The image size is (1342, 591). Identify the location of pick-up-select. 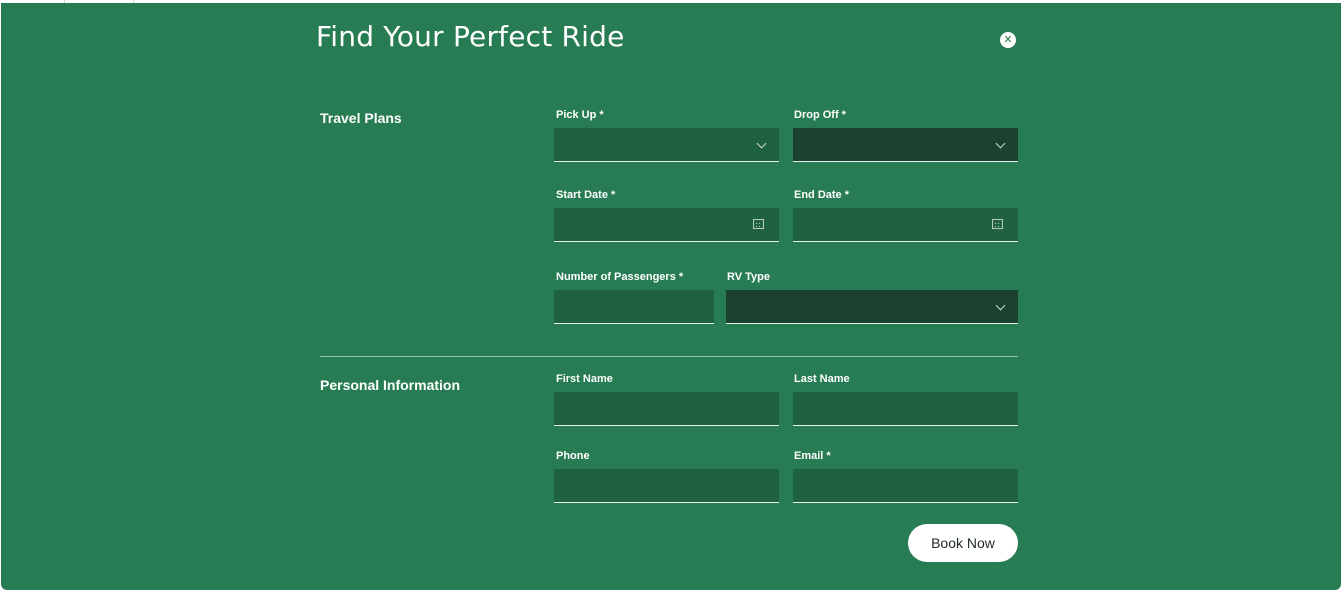
(666, 145).